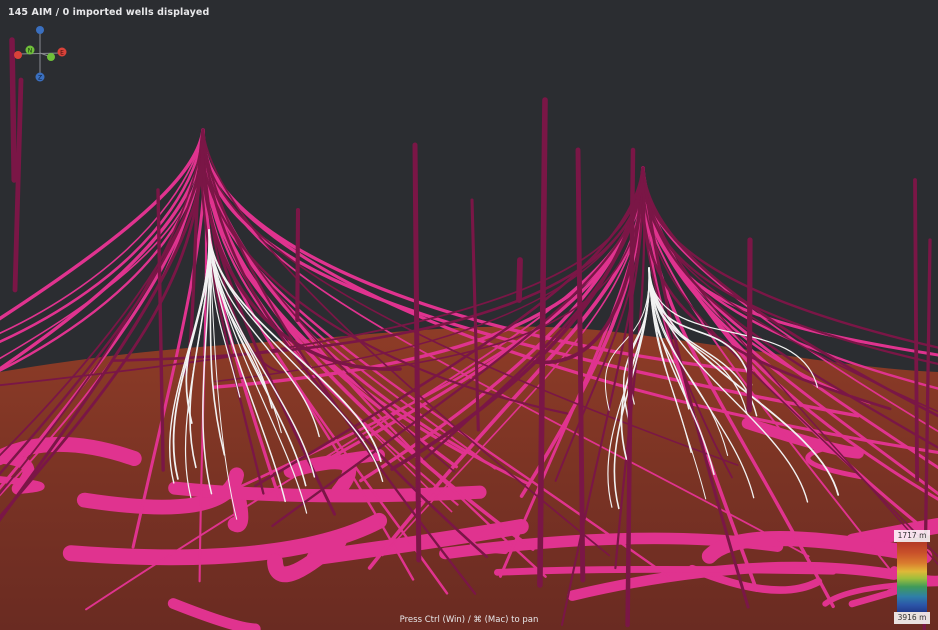  Describe the element at coordinates (912, 618) in the screenshot. I see `depth-legend-min: 3916 m` at that location.